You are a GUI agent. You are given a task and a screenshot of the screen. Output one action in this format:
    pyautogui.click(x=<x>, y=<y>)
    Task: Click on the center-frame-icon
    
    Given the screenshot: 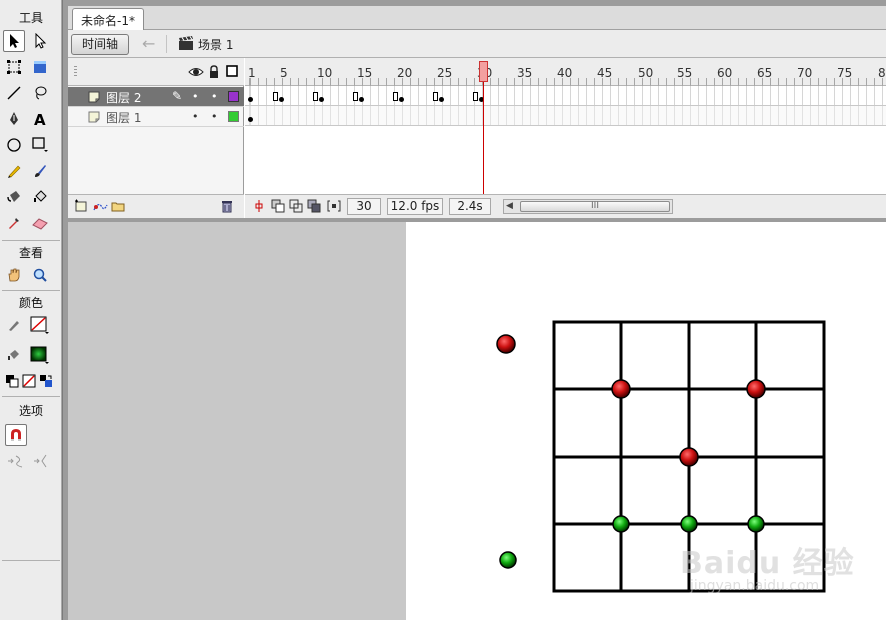 What is the action you would take?
    pyautogui.click(x=259, y=207)
    